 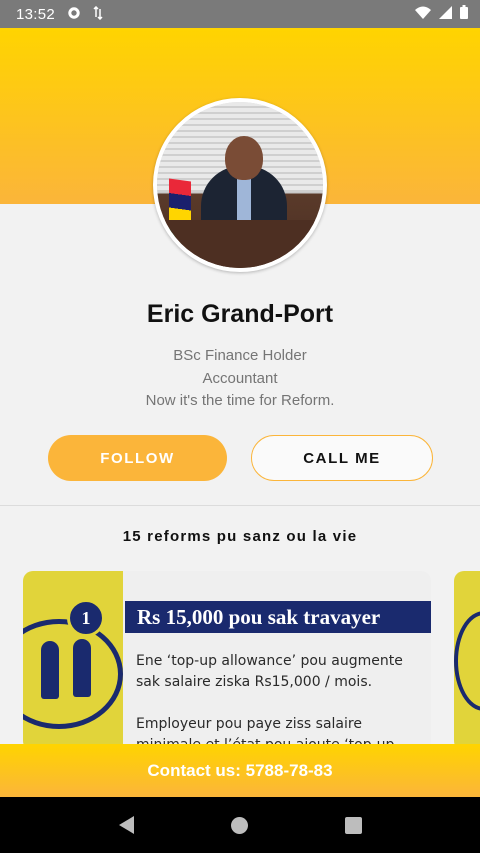 I want to click on avatar-photo, so click(x=240, y=185).